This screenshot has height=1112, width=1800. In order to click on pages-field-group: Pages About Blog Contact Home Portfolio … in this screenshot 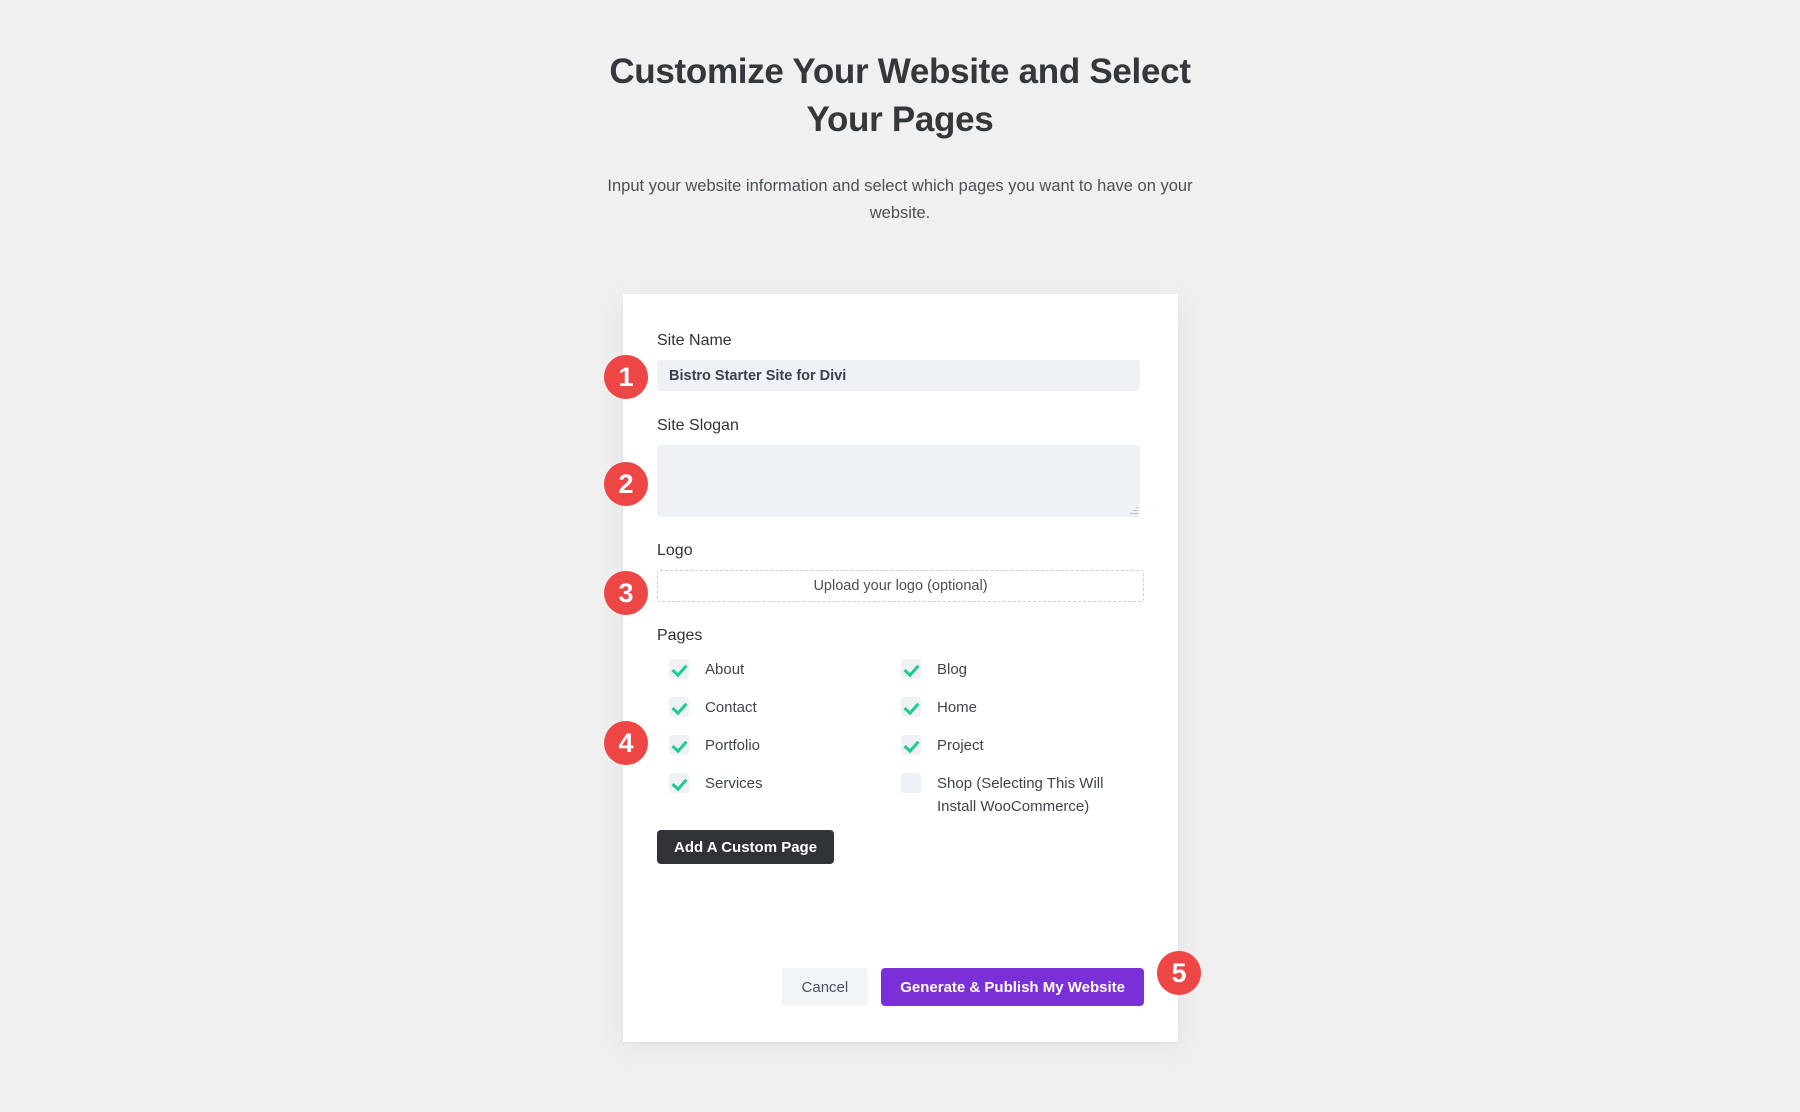, I will do `click(900, 745)`.